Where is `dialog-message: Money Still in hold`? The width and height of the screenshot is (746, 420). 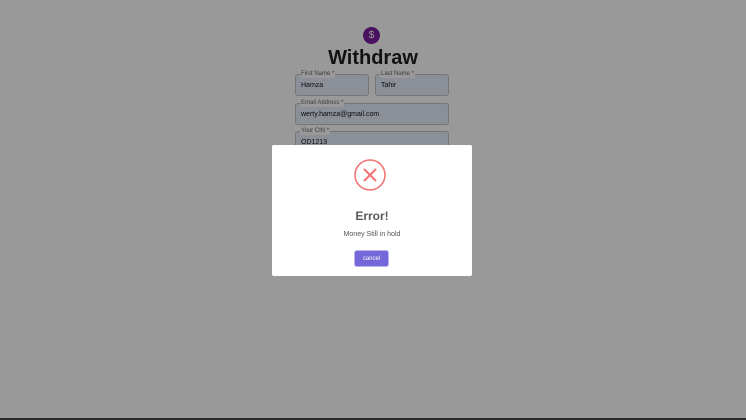
dialog-message: Money Still in hold is located at coordinates (372, 234).